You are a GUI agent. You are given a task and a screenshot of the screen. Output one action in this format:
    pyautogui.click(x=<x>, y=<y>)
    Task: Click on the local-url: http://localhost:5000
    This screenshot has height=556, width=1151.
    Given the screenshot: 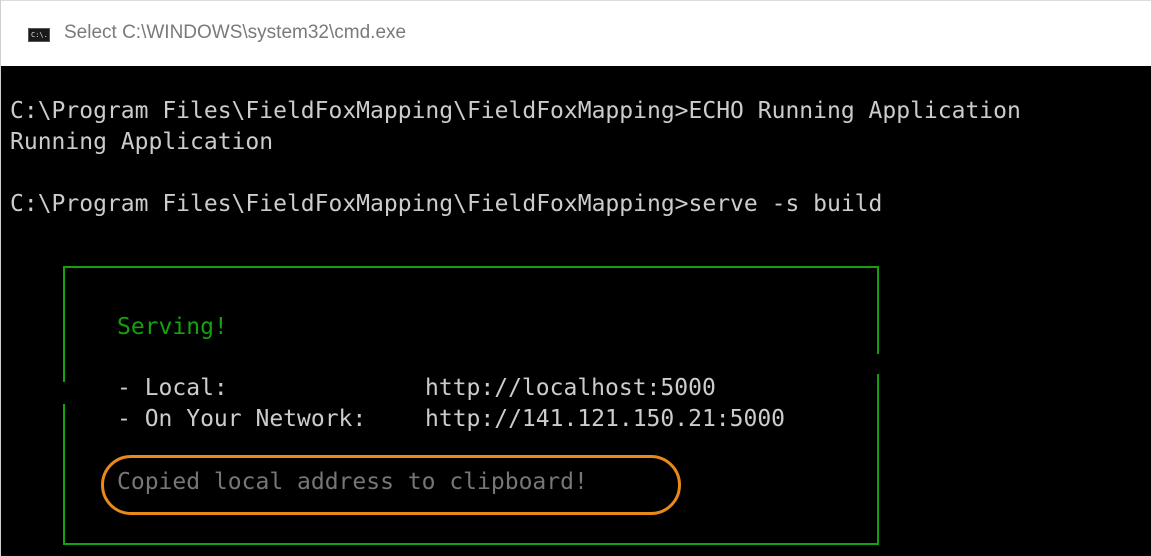 What is the action you would take?
    pyautogui.click(x=570, y=388)
    